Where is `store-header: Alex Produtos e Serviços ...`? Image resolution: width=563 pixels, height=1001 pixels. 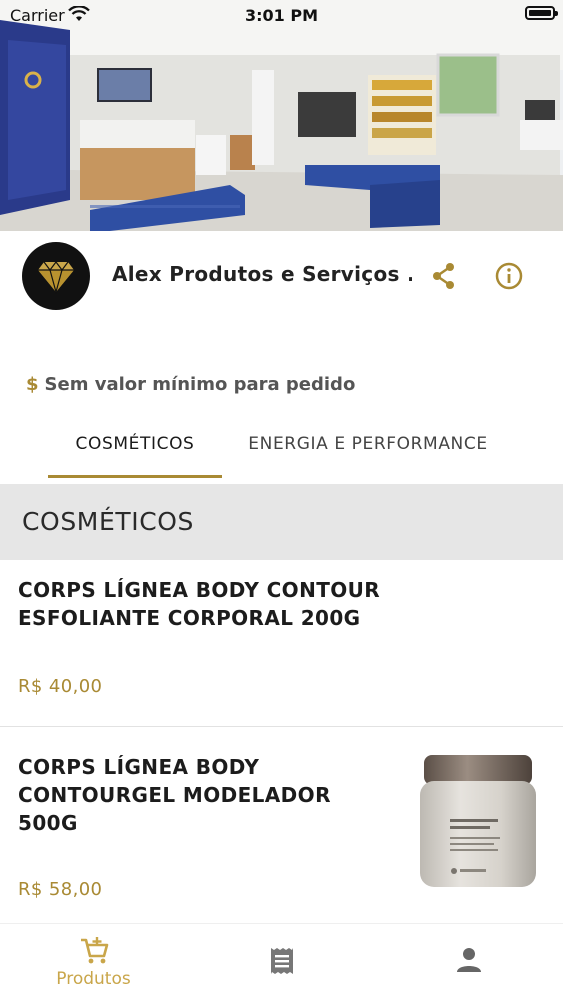
store-header: Alex Produtos e Serviços ... is located at coordinates (281, 277).